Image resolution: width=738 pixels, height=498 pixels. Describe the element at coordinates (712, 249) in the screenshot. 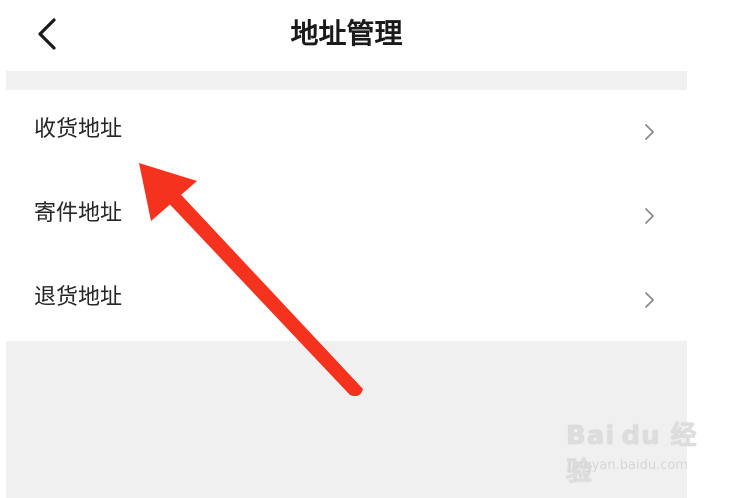

I see `right-margin` at that location.